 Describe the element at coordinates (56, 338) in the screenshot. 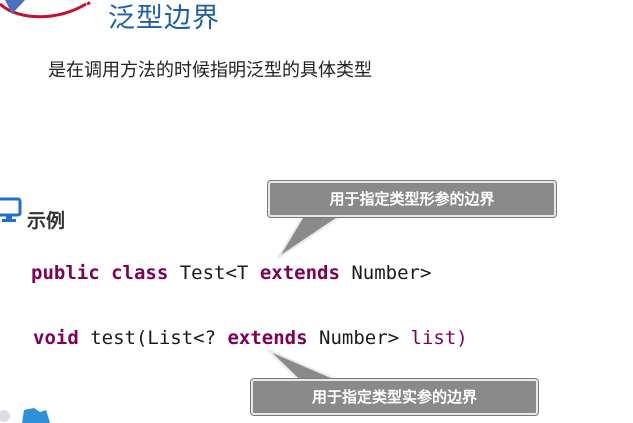

I see `code-keyword: void` at that location.